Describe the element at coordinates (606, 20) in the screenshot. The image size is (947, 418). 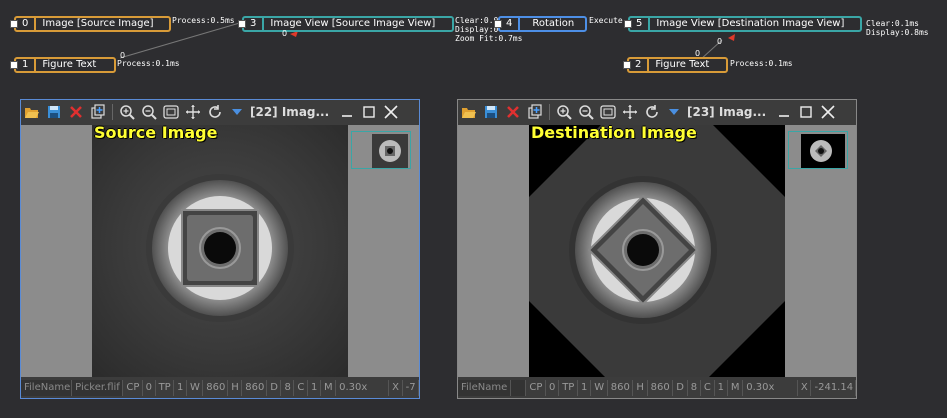
I see `node-stat: Execute` at that location.